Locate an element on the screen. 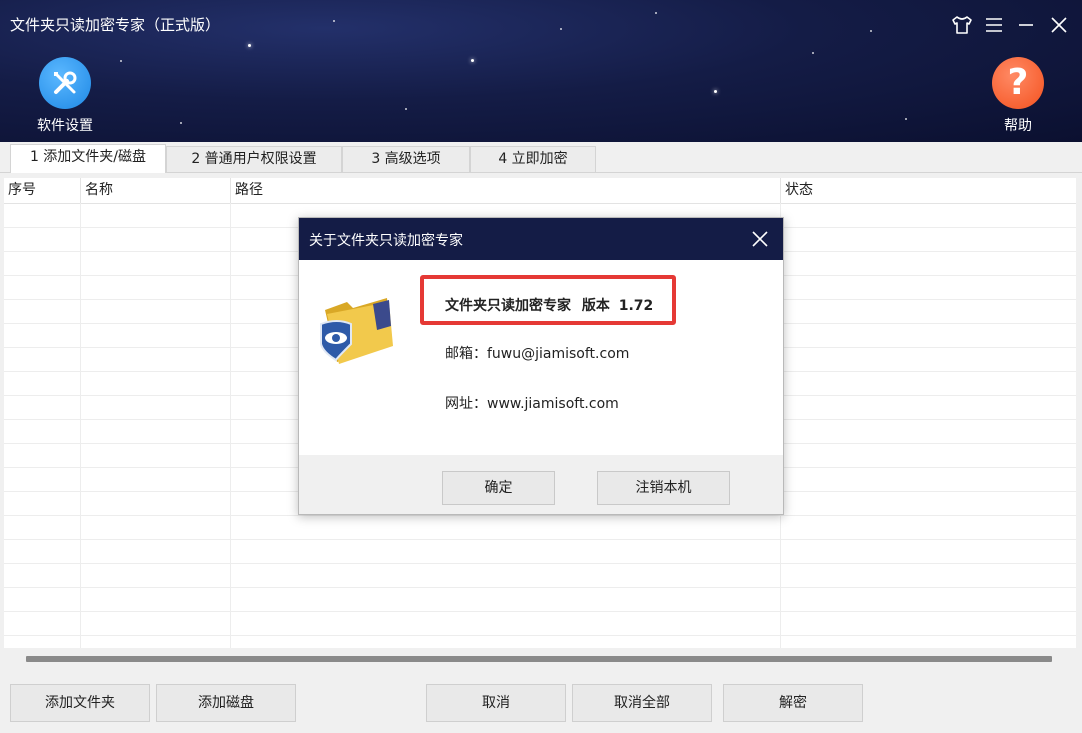 The width and height of the screenshot is (1082, 733). column-header-path: 路径 is located at coordinates (506, 190).